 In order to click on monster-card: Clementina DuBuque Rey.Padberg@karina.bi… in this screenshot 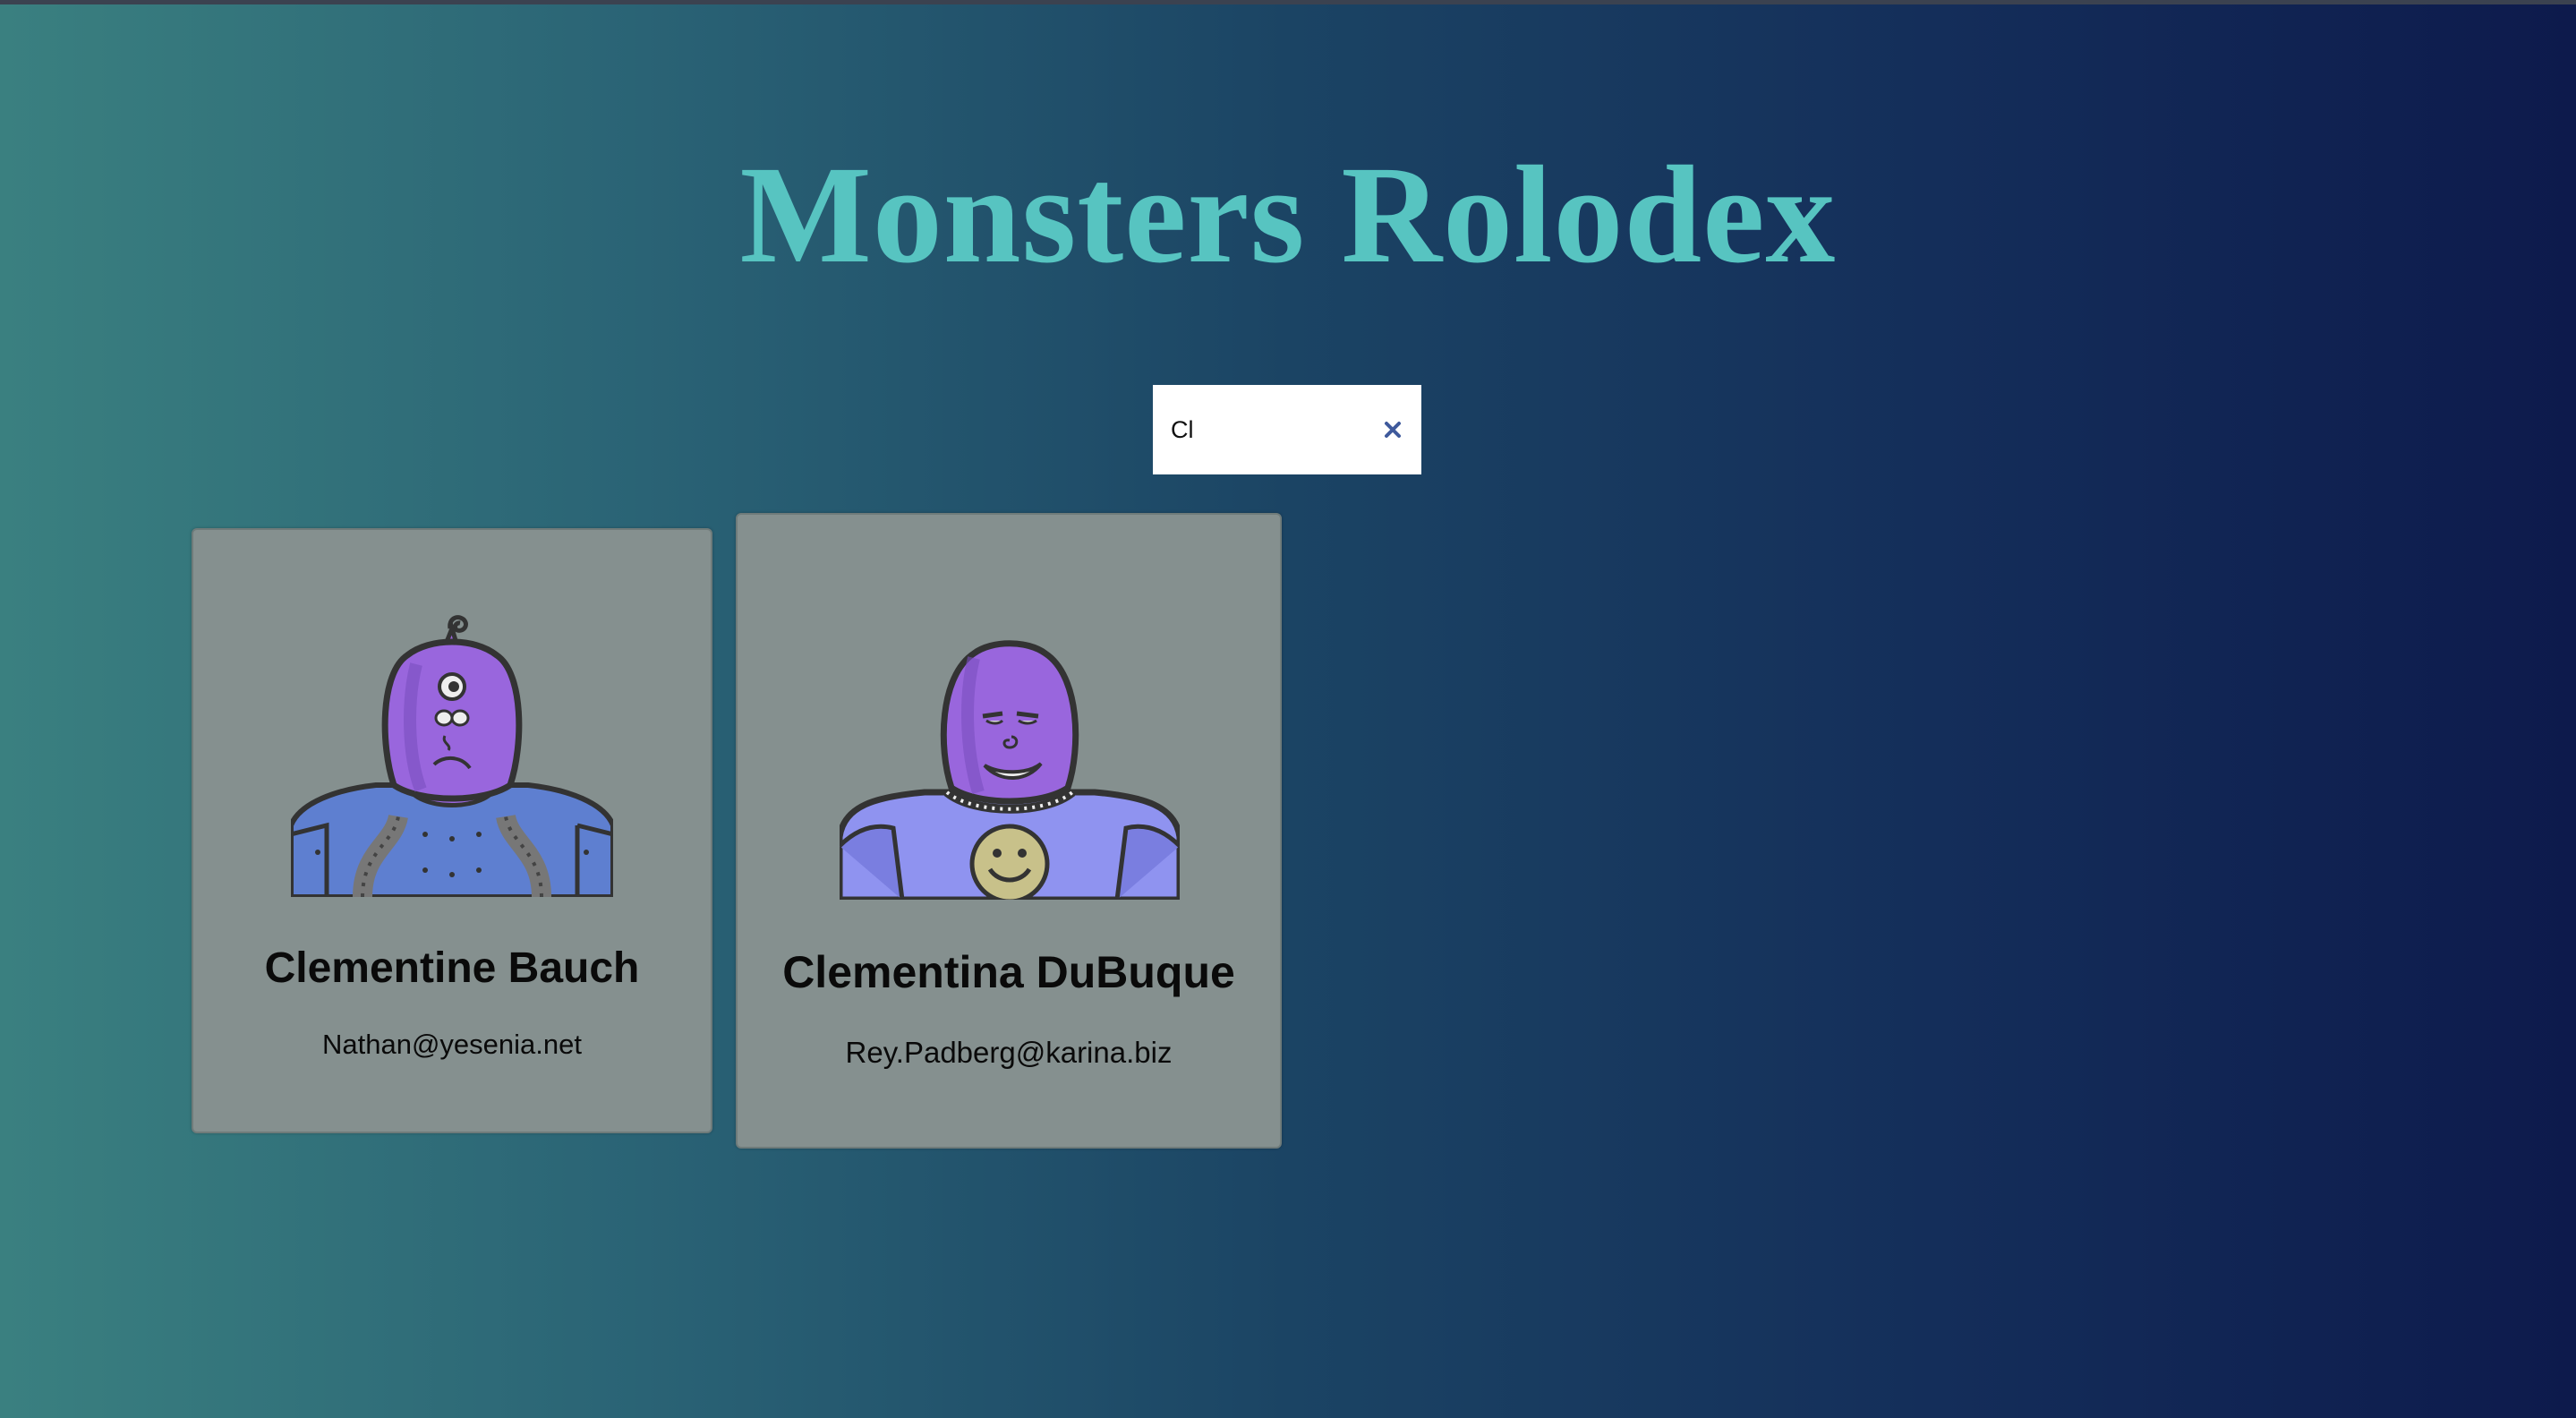, I will do `click(1009, 831)`.